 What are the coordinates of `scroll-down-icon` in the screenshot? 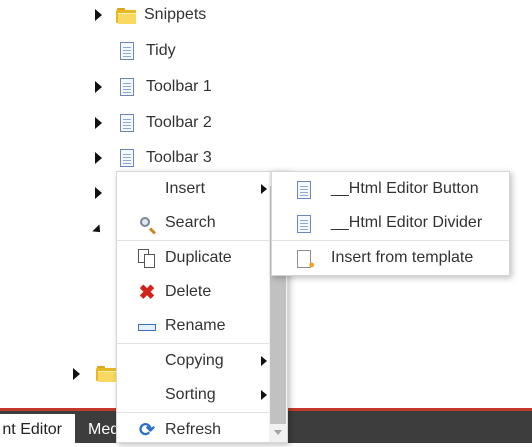 It's located at (278, 432).